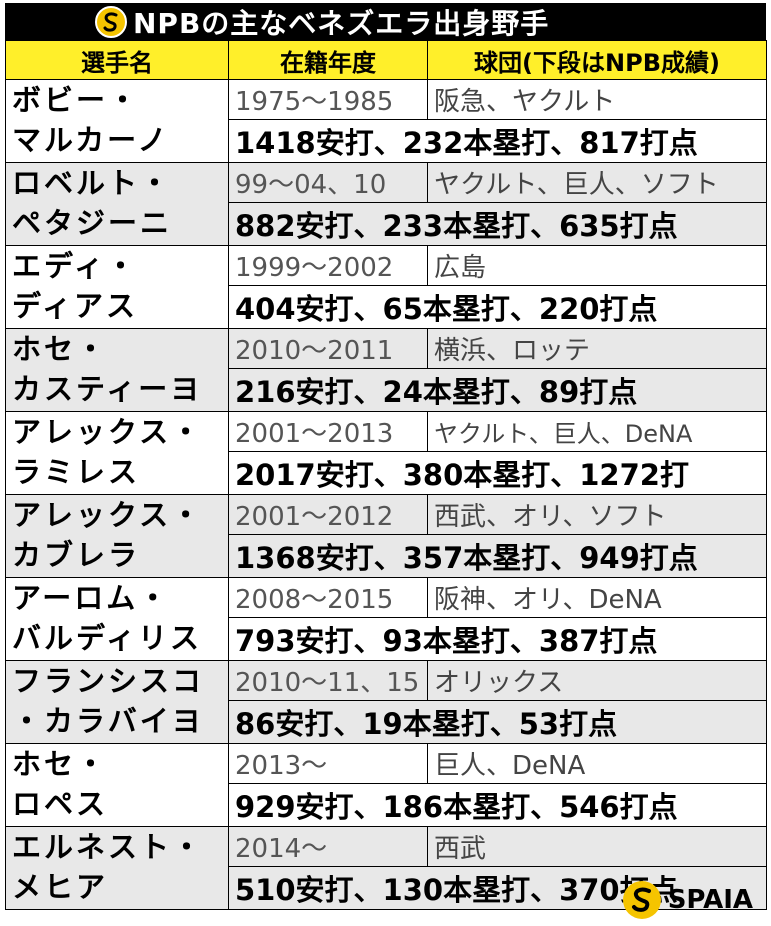 The height and width of the screenshot is (926, 771). Describe the element at coordinates (117, 453) in the screenshot. I see `player-name: アレックス・ ラミレス` at that location.